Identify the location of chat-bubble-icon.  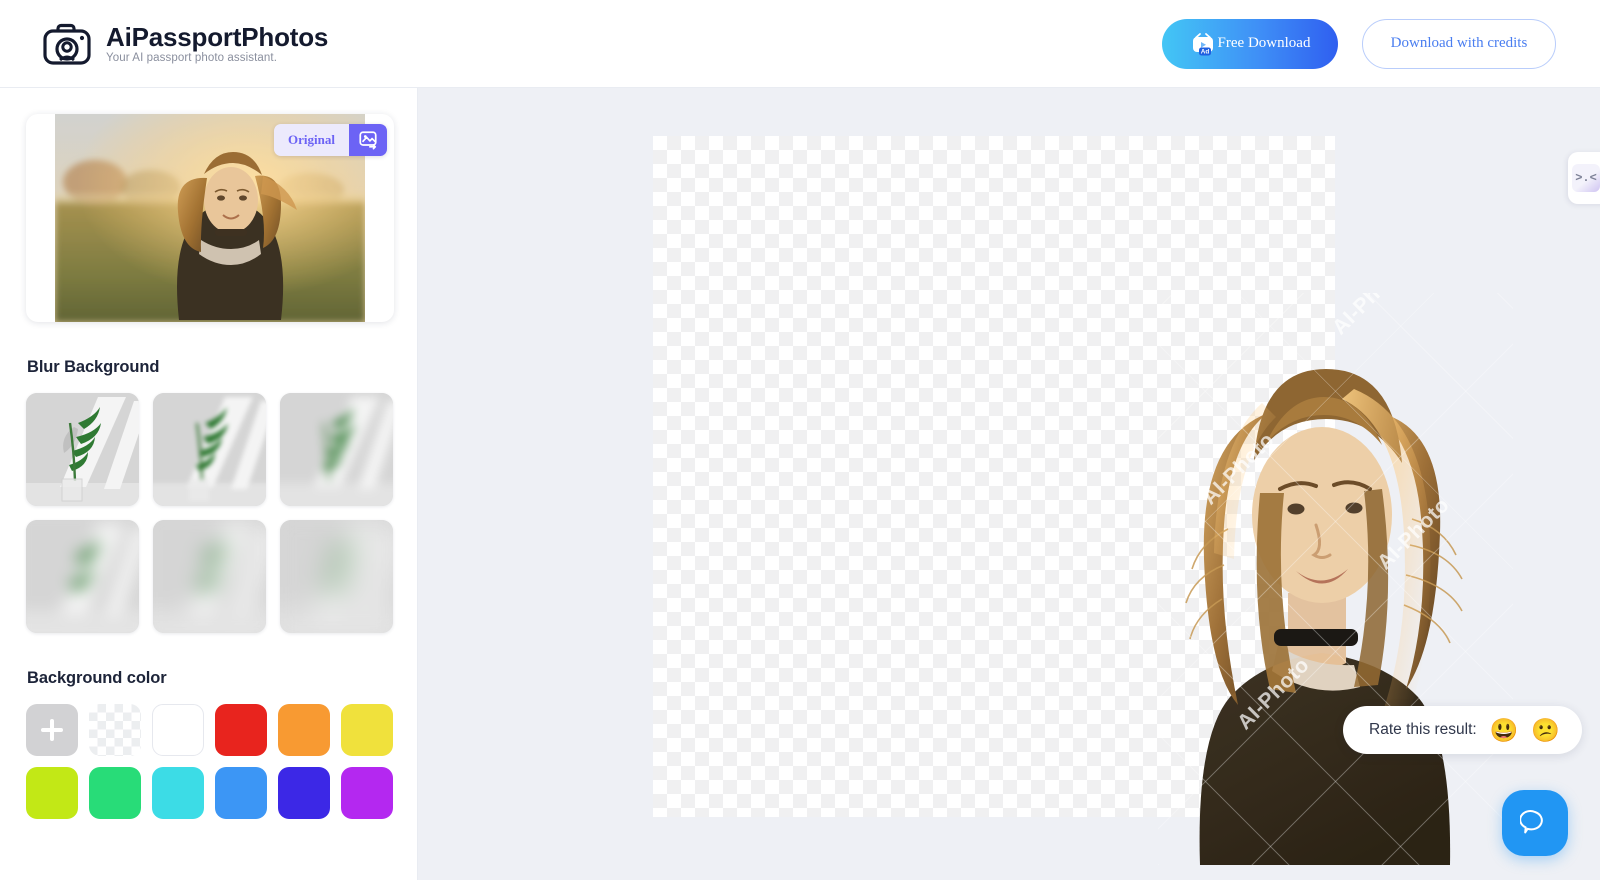
(1534, 823).